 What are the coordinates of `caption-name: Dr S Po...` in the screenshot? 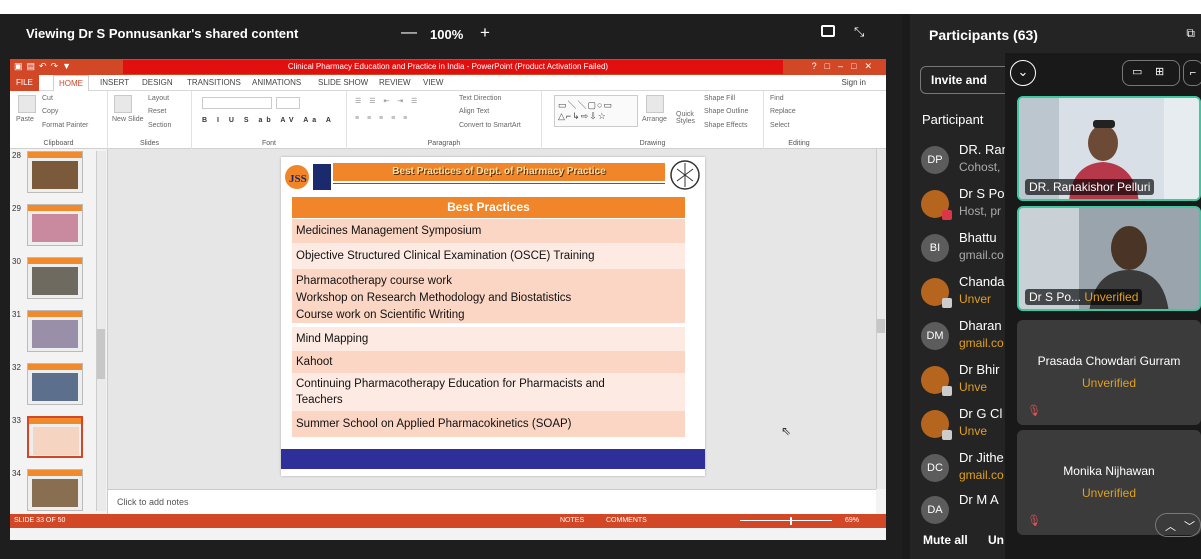 It's located at (1055, 297).